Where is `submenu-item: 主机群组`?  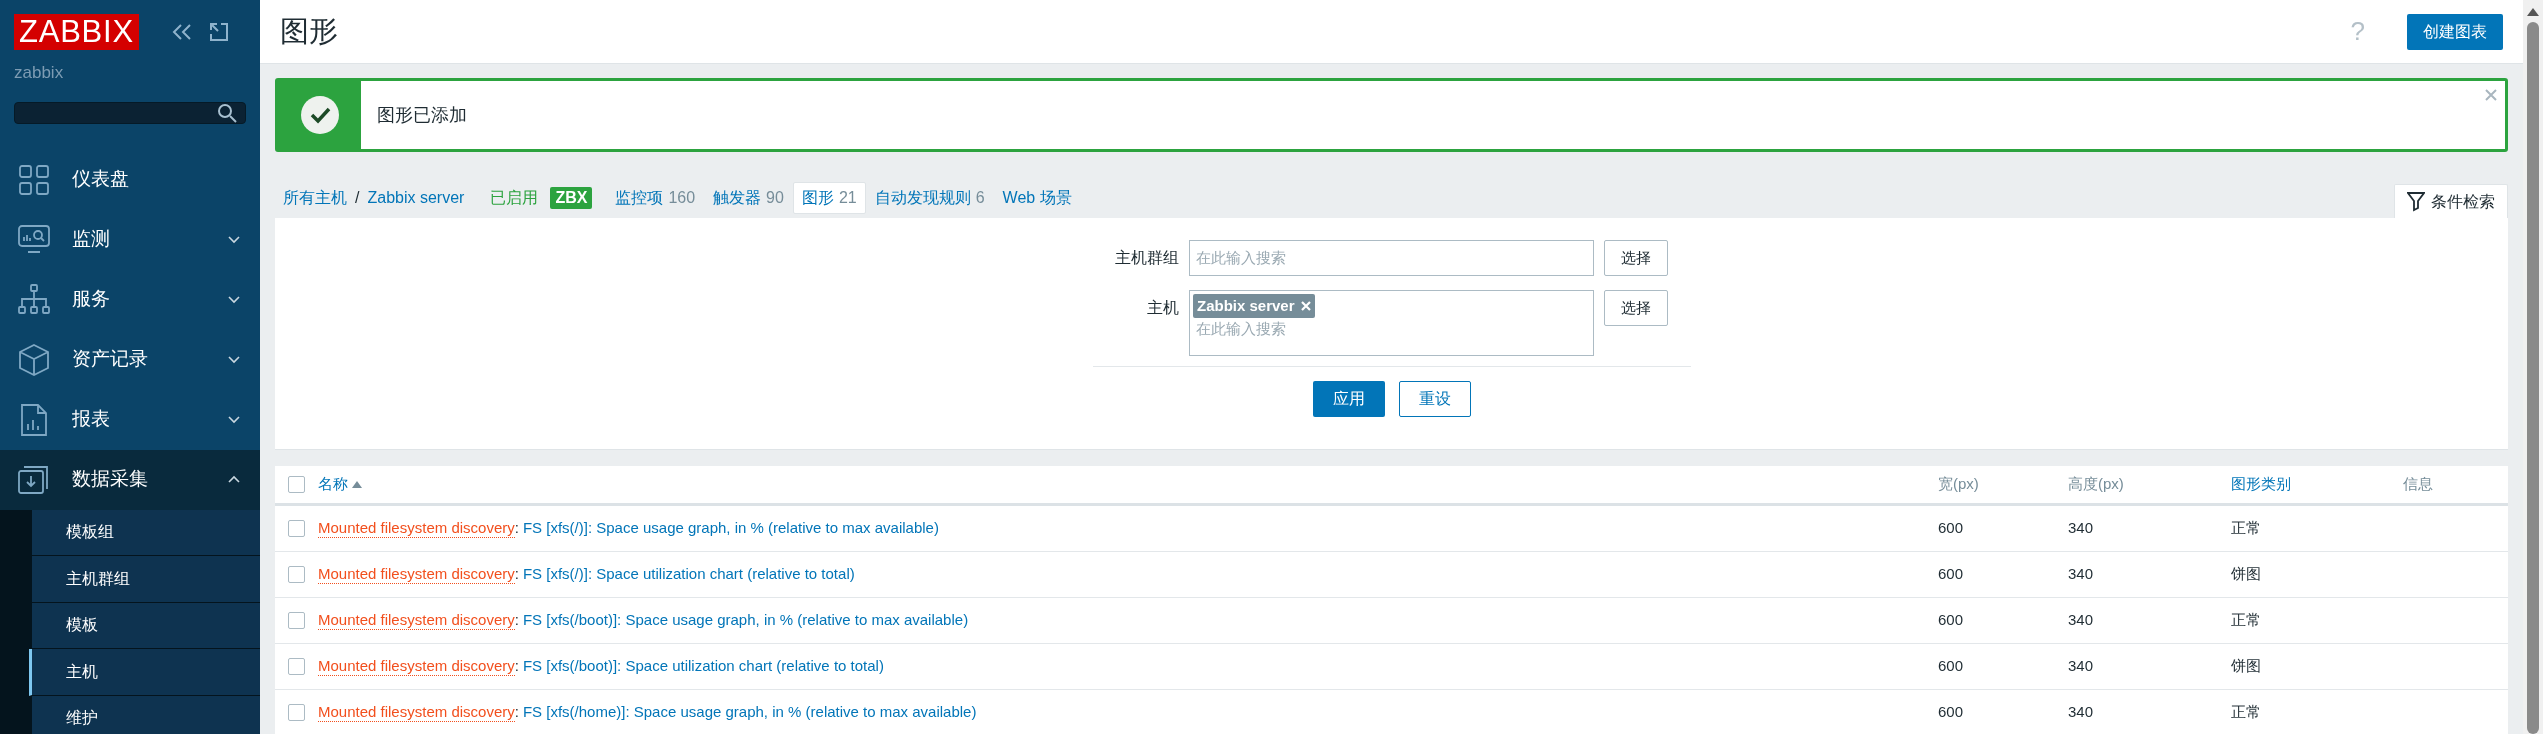
submenu-item: 主机群组 is located at coordinates (146, 579).